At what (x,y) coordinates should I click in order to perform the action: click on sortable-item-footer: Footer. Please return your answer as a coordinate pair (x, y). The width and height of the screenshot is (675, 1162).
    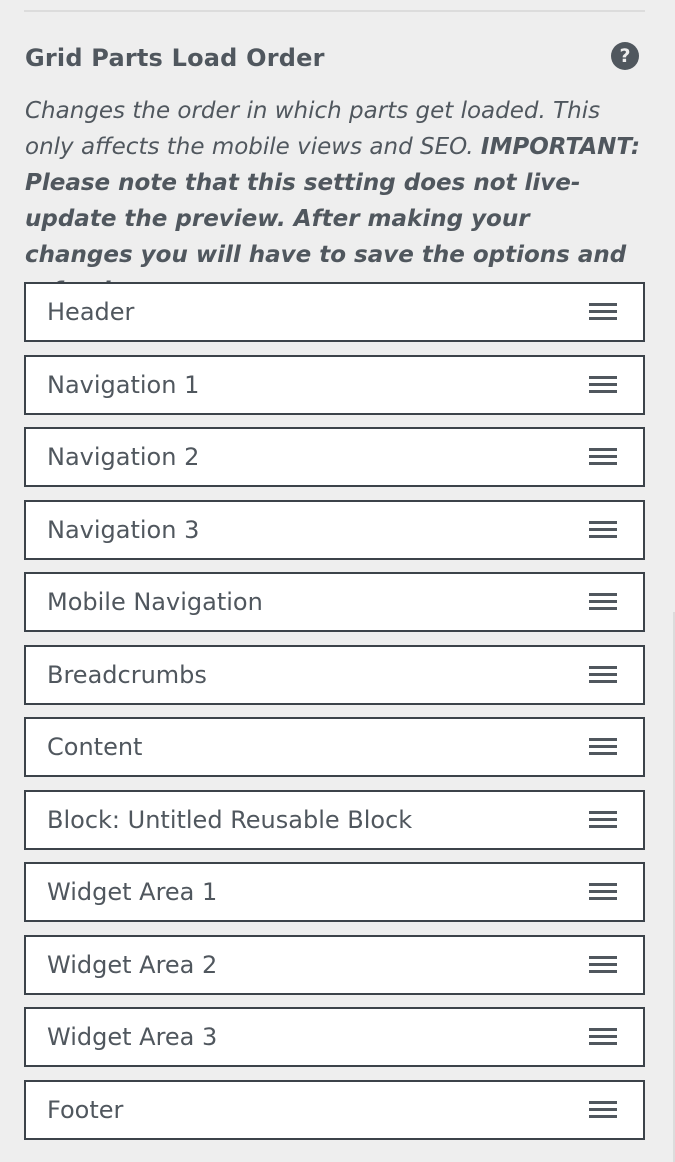
    Looking at the image, I should click on (334, 1109).